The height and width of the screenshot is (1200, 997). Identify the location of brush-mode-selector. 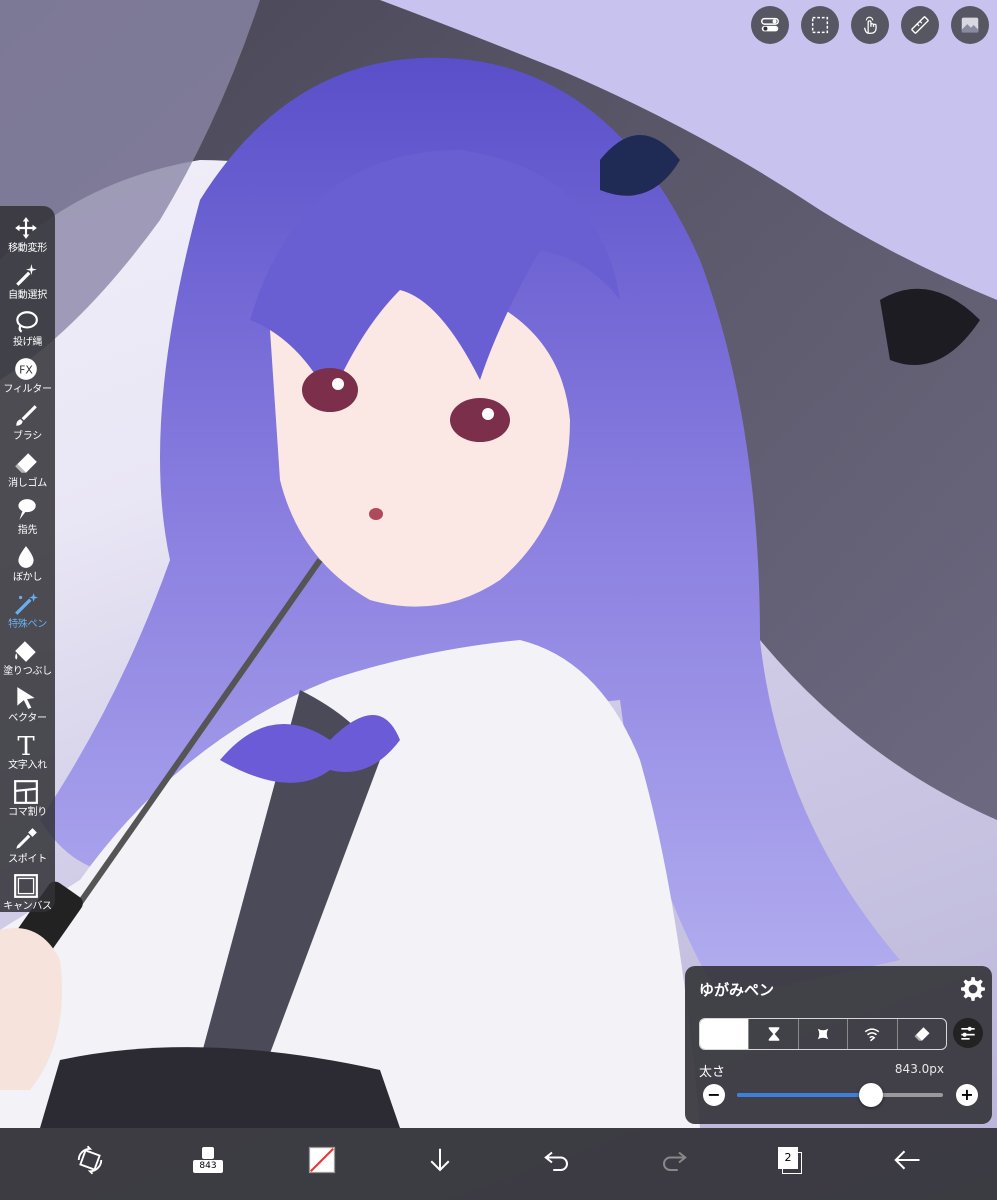
(823, 1034).